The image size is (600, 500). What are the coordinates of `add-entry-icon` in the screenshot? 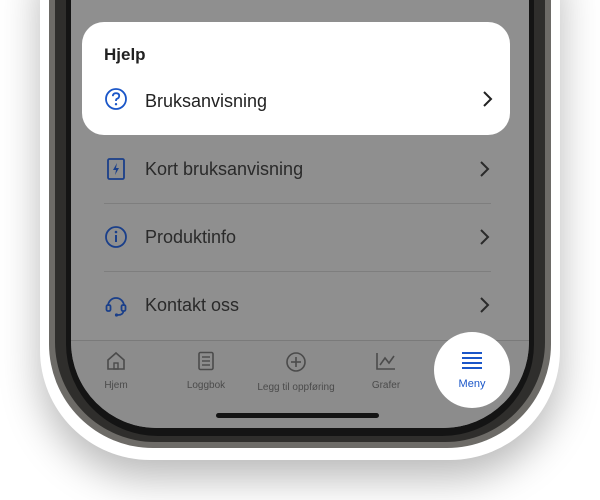 It's located at (296, 364).